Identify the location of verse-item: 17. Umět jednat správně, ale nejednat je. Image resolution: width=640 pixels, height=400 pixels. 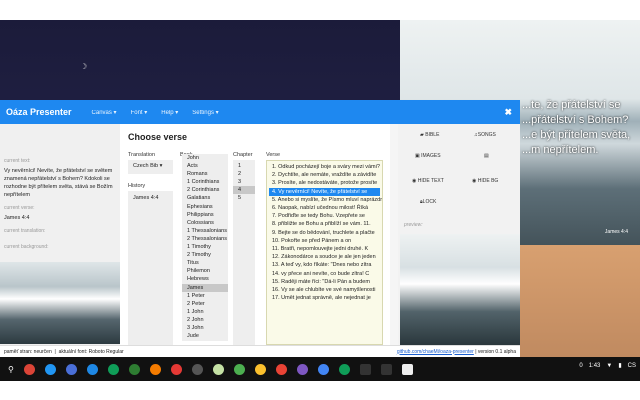
(324, 298).